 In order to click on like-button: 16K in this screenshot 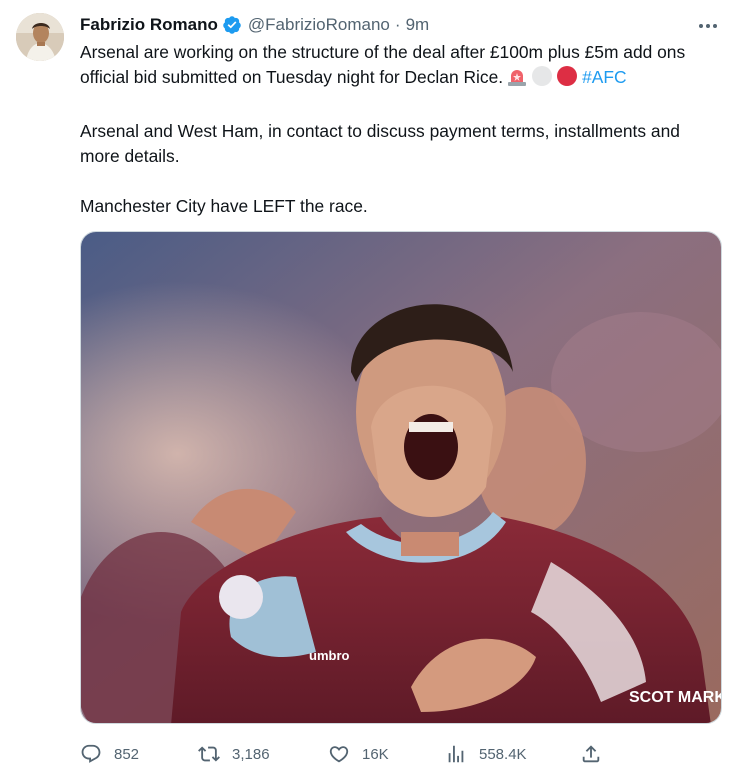, I will do `click(386, 754)`.